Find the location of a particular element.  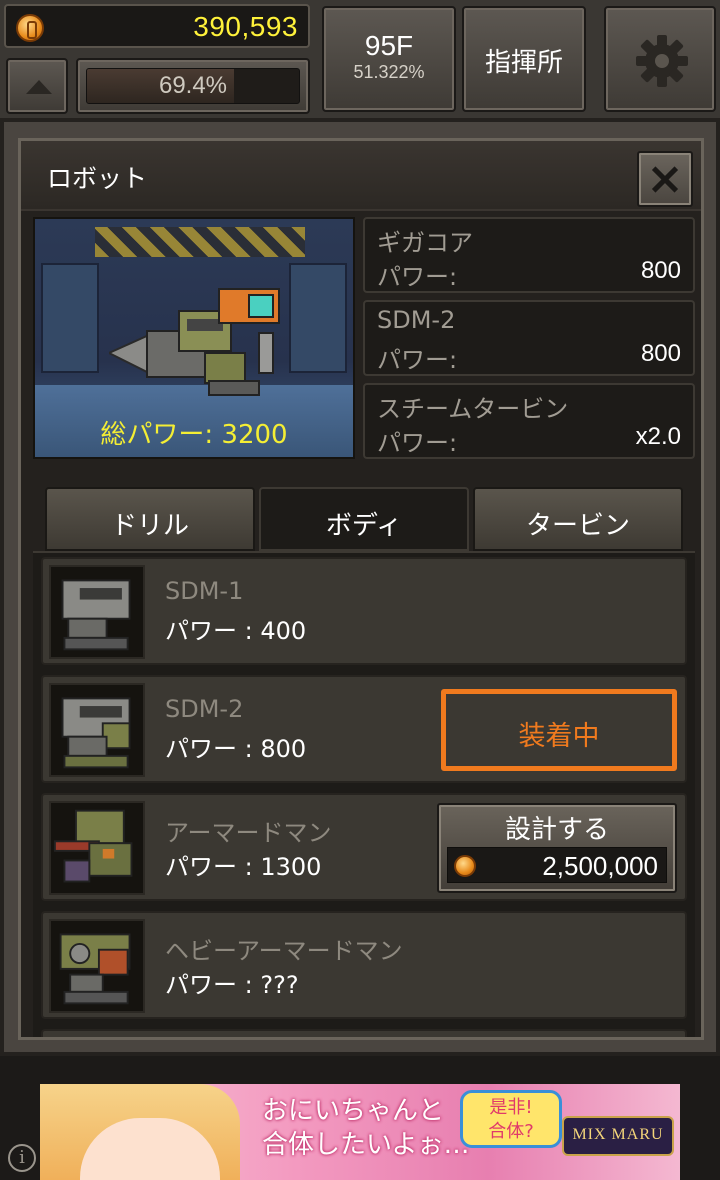

wall-panel is located at coordinates (70, 318).